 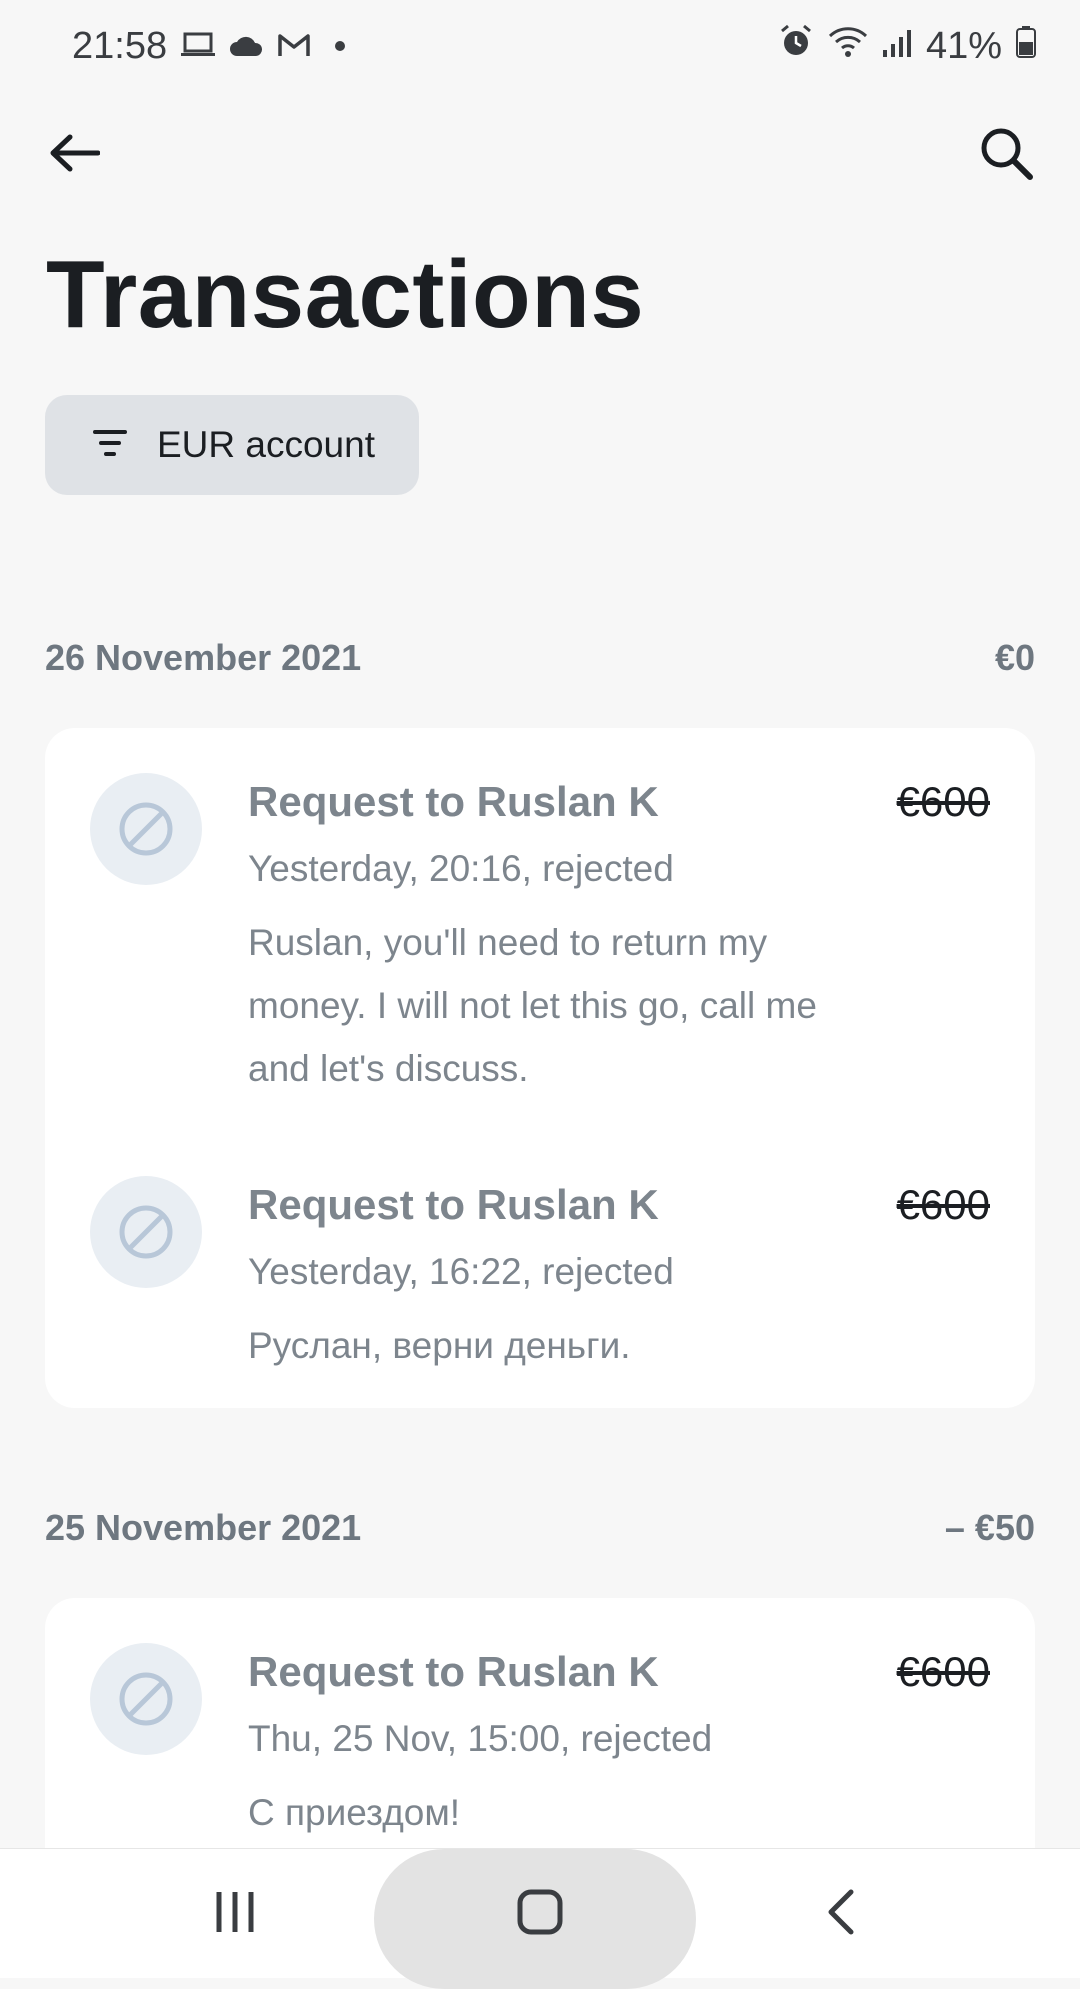 What do you see at coordinates (461, 1271) in the screenshot?
I see `transaction-meta: Yesterday, 16:22, rejected` at bounding box center [461, 1271].